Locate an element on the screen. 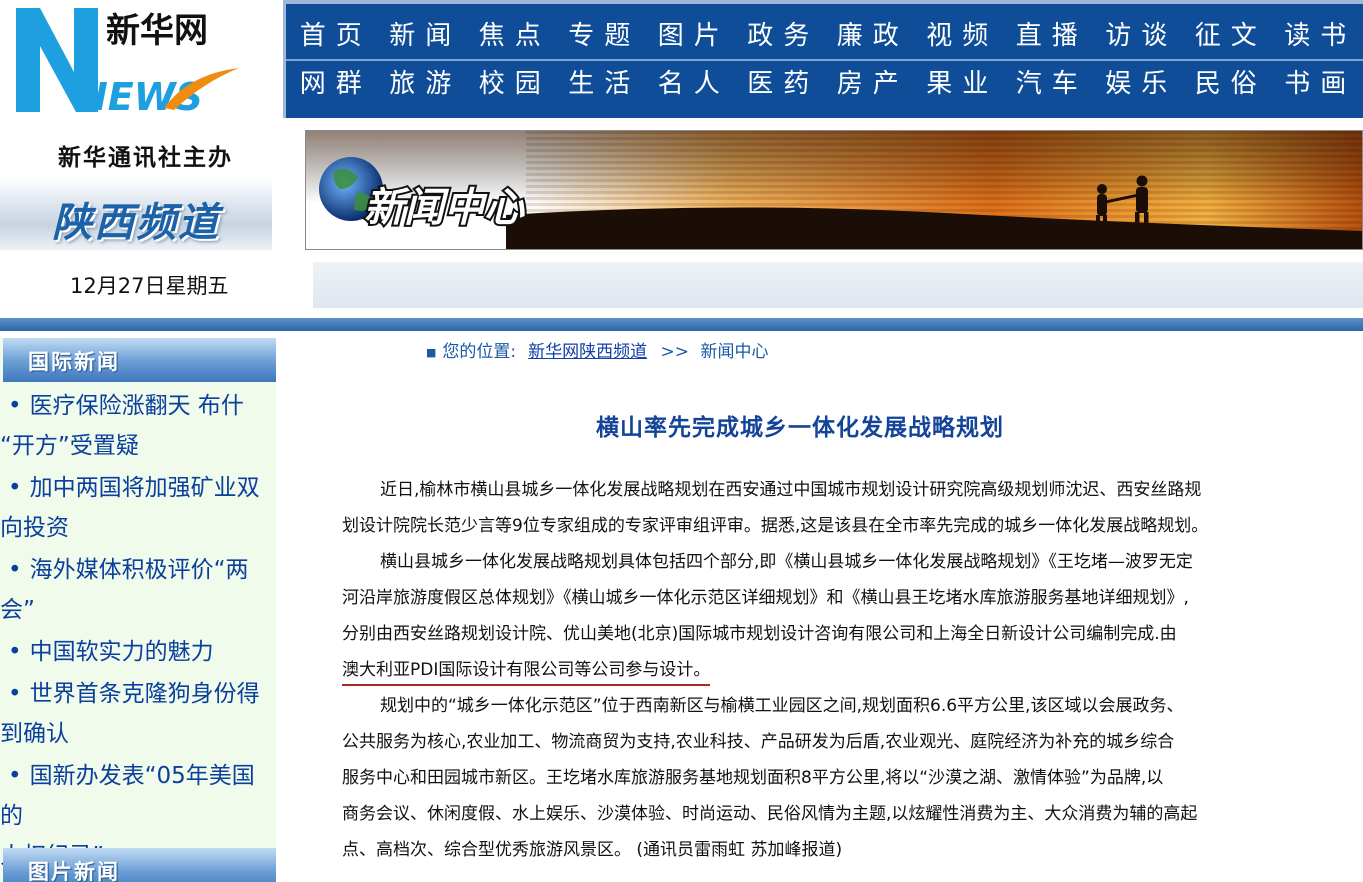 This screenshot has width=1363, height=882. news-headline: 世界首条克隆狗身份得 is located at coordinates (144, 694).